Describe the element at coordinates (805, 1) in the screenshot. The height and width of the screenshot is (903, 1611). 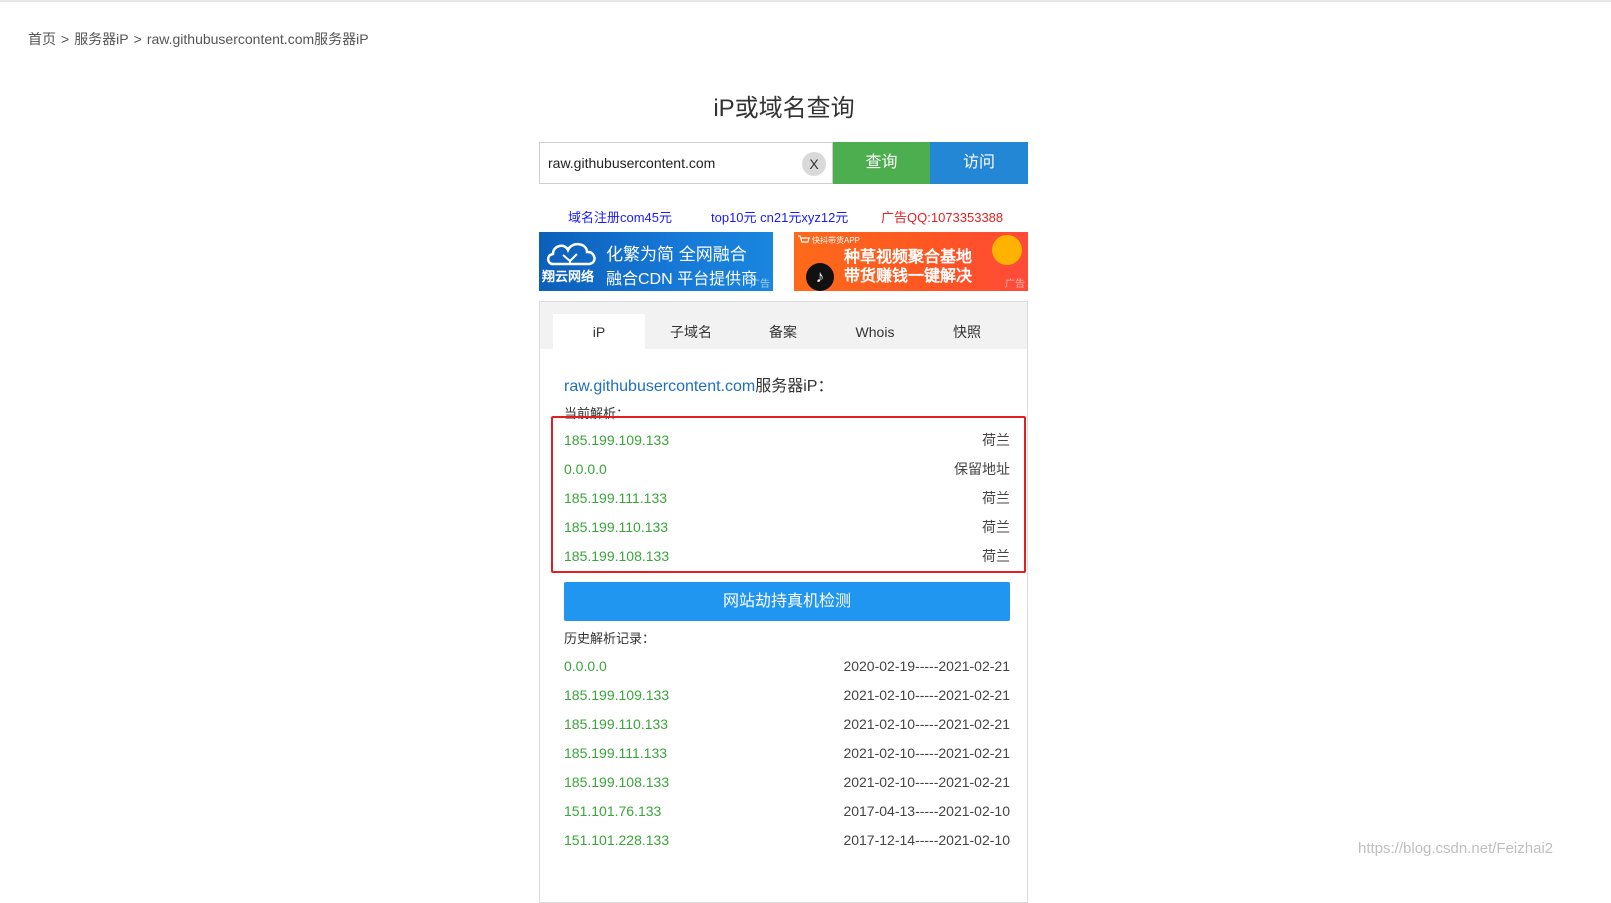
I see `top-divider` at that location.